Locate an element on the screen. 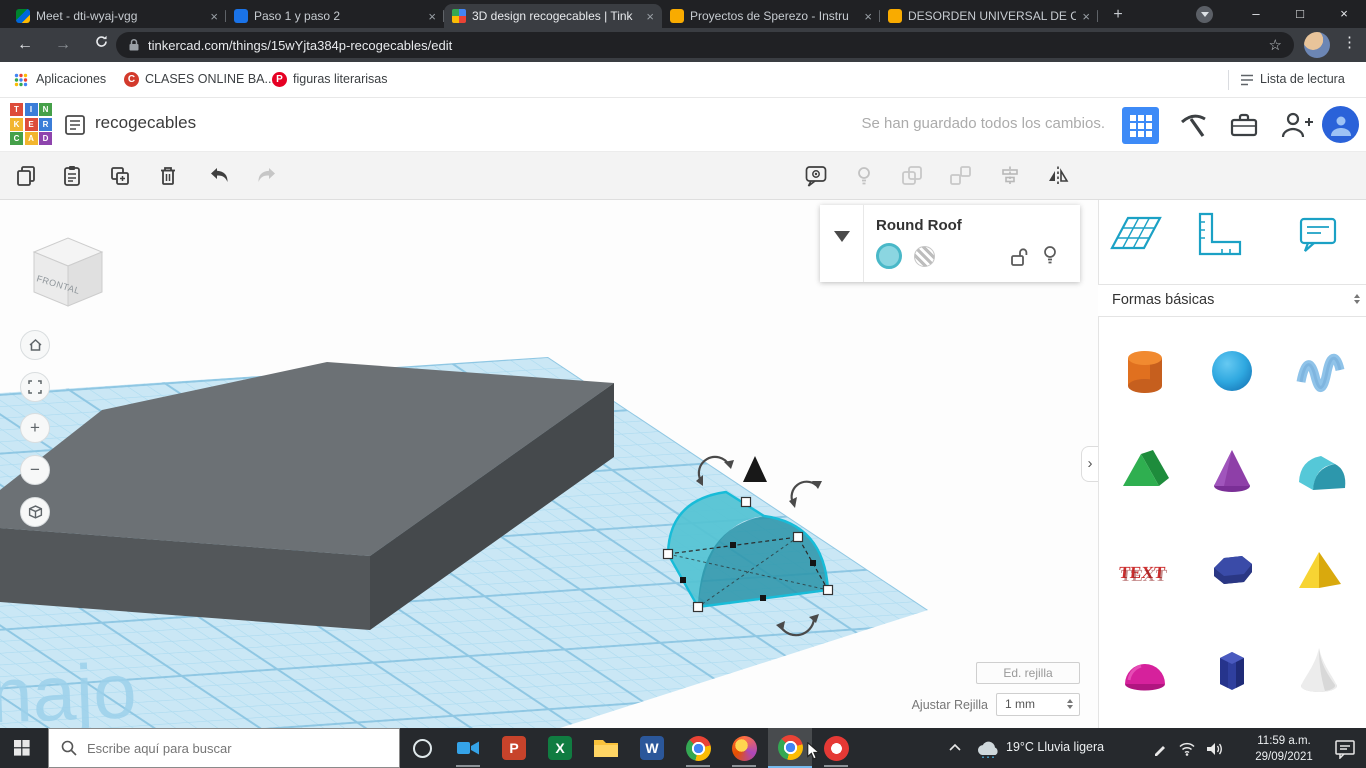 The image size is (1366, 768). undo-icon is located at coordinates (220, 176).